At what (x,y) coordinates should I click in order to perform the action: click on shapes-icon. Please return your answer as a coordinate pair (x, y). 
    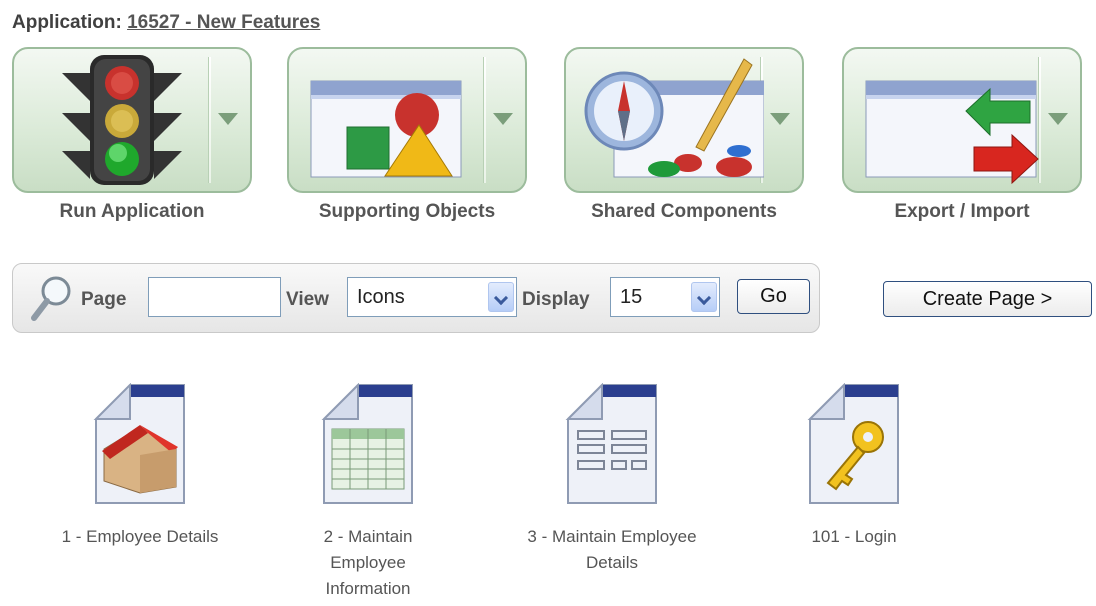
    Looking at the image, I should click on (386, 129).